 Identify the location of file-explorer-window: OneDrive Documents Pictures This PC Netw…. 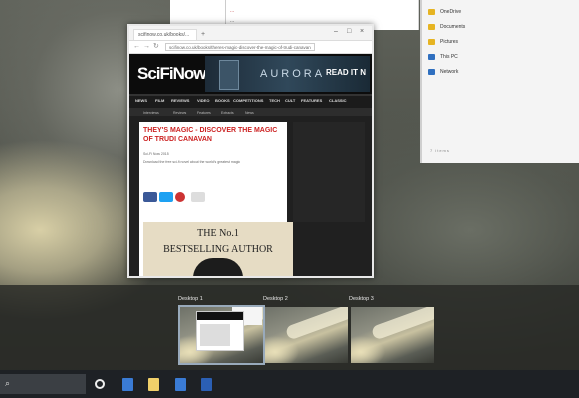
(499, 81).